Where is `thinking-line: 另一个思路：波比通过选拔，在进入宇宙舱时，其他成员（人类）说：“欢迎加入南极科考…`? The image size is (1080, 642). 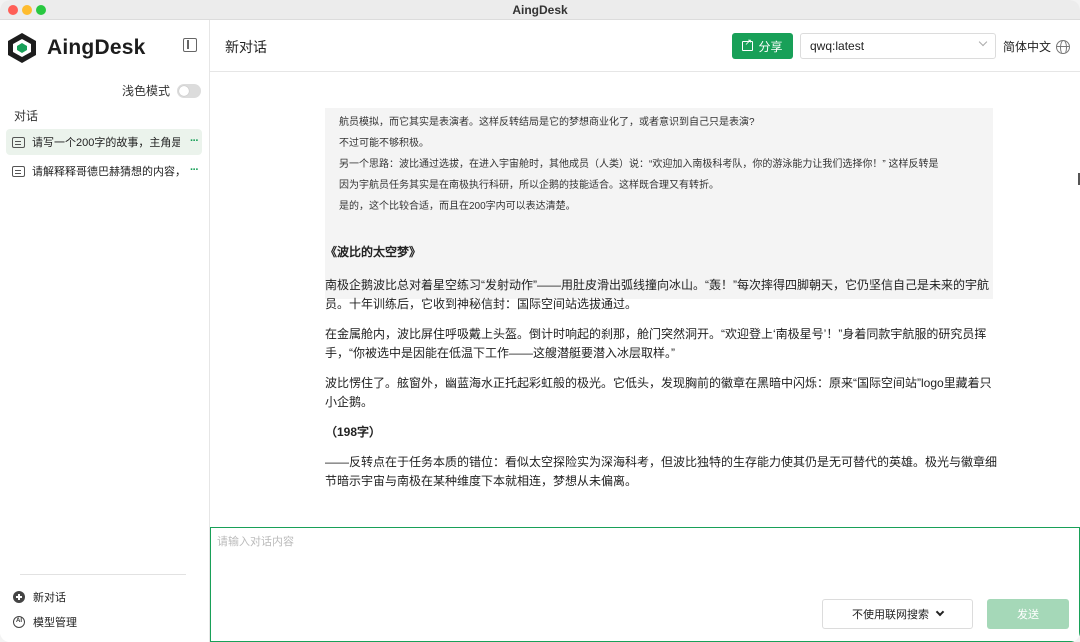 thinking-line: 另一个思路：波比通过选拔，在进入宇宙舱时，其他成员（人类）说：“欢迎加入南极科考… is located at coordinates (639, 164).